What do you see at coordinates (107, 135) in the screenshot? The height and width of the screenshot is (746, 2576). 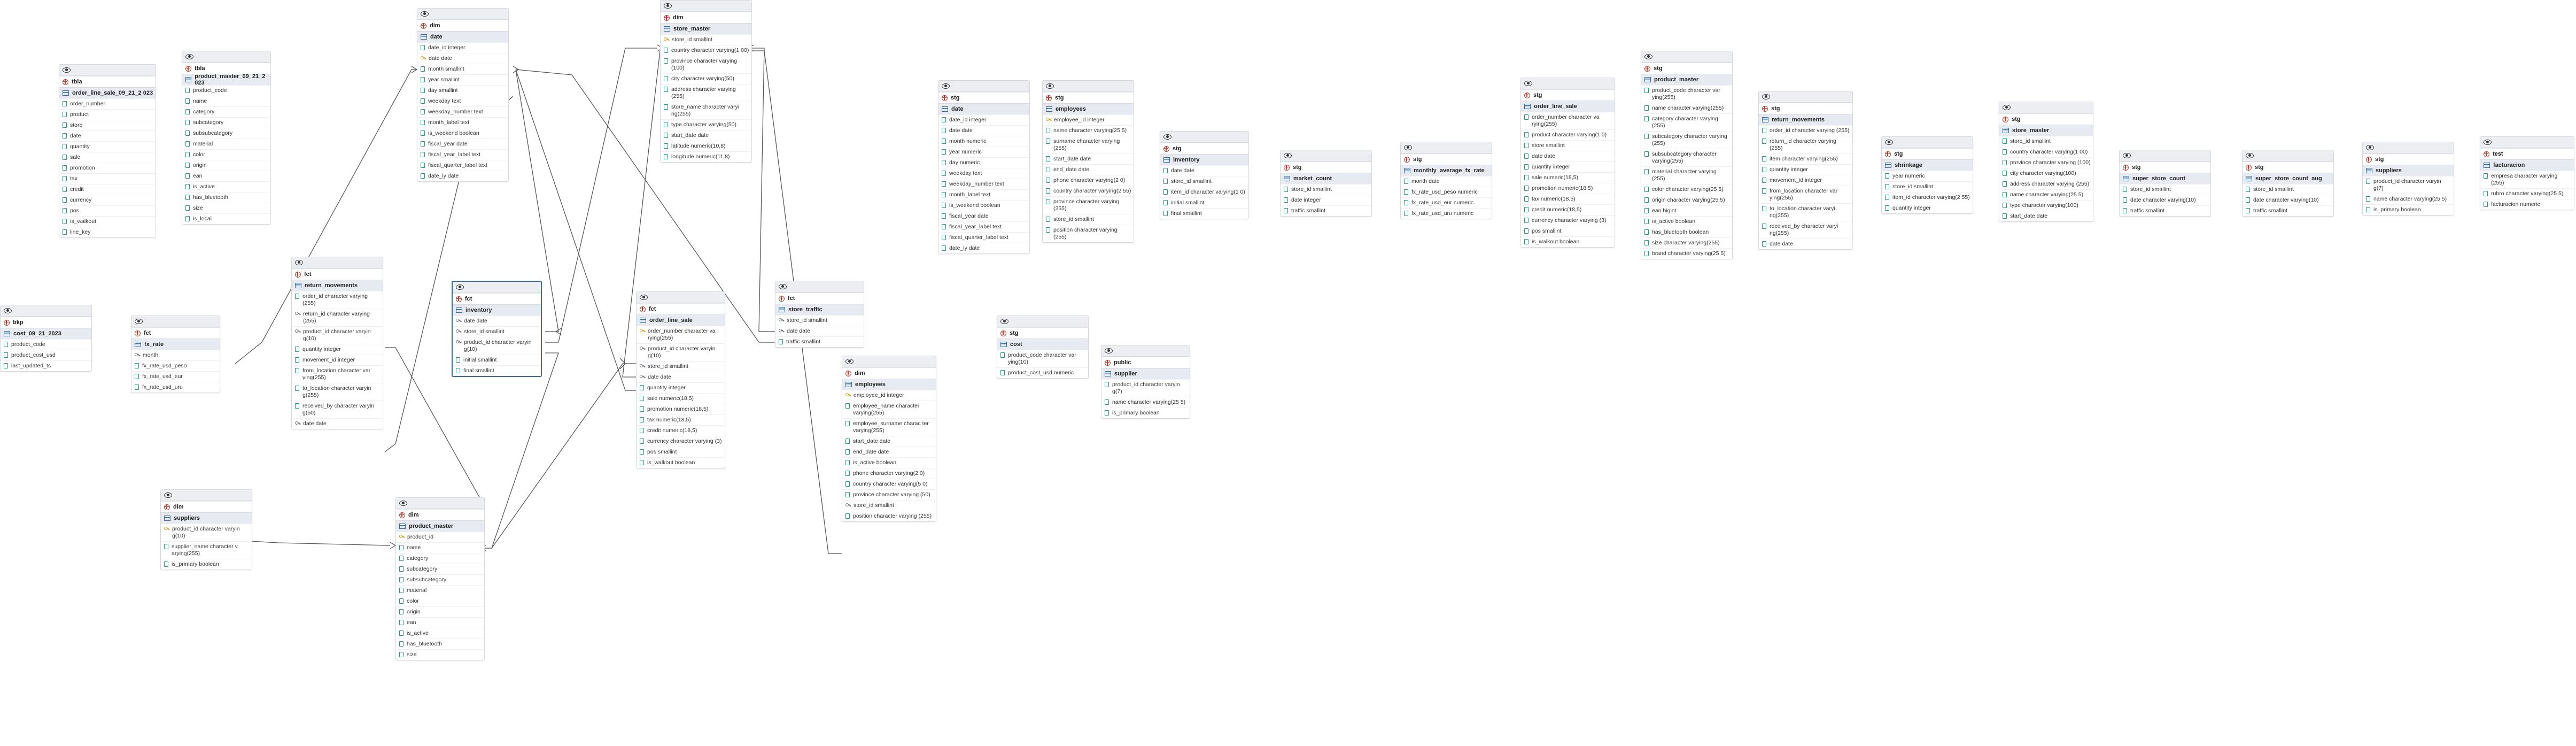 I see `column-row: date` at bounding box center [107, 135].